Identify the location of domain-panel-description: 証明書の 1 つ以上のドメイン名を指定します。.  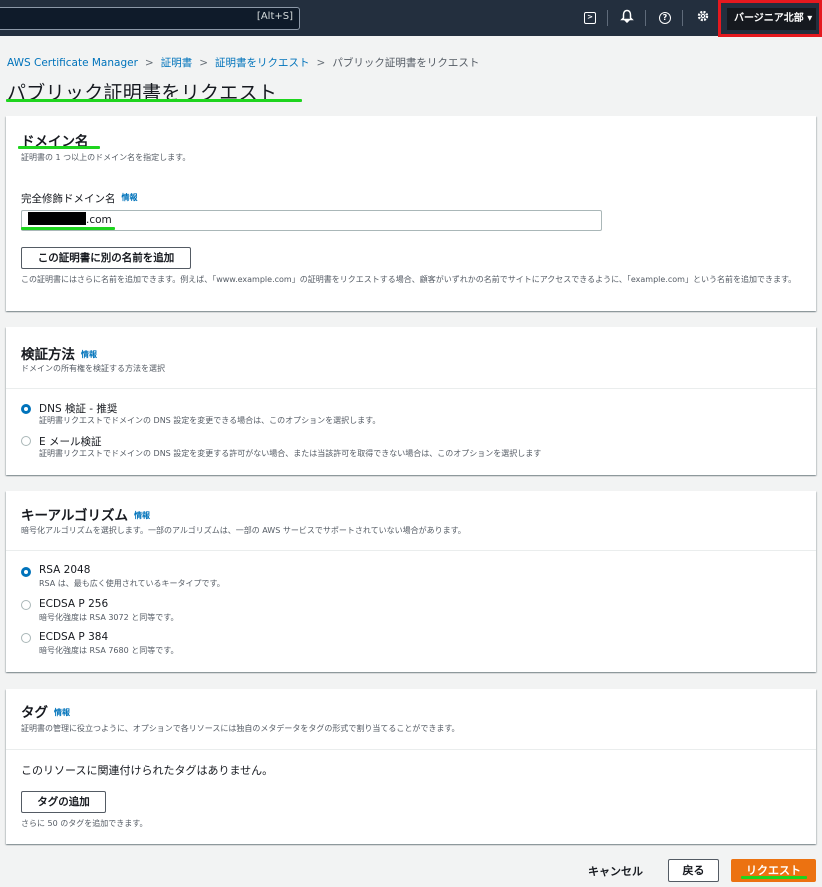
(106, 157).